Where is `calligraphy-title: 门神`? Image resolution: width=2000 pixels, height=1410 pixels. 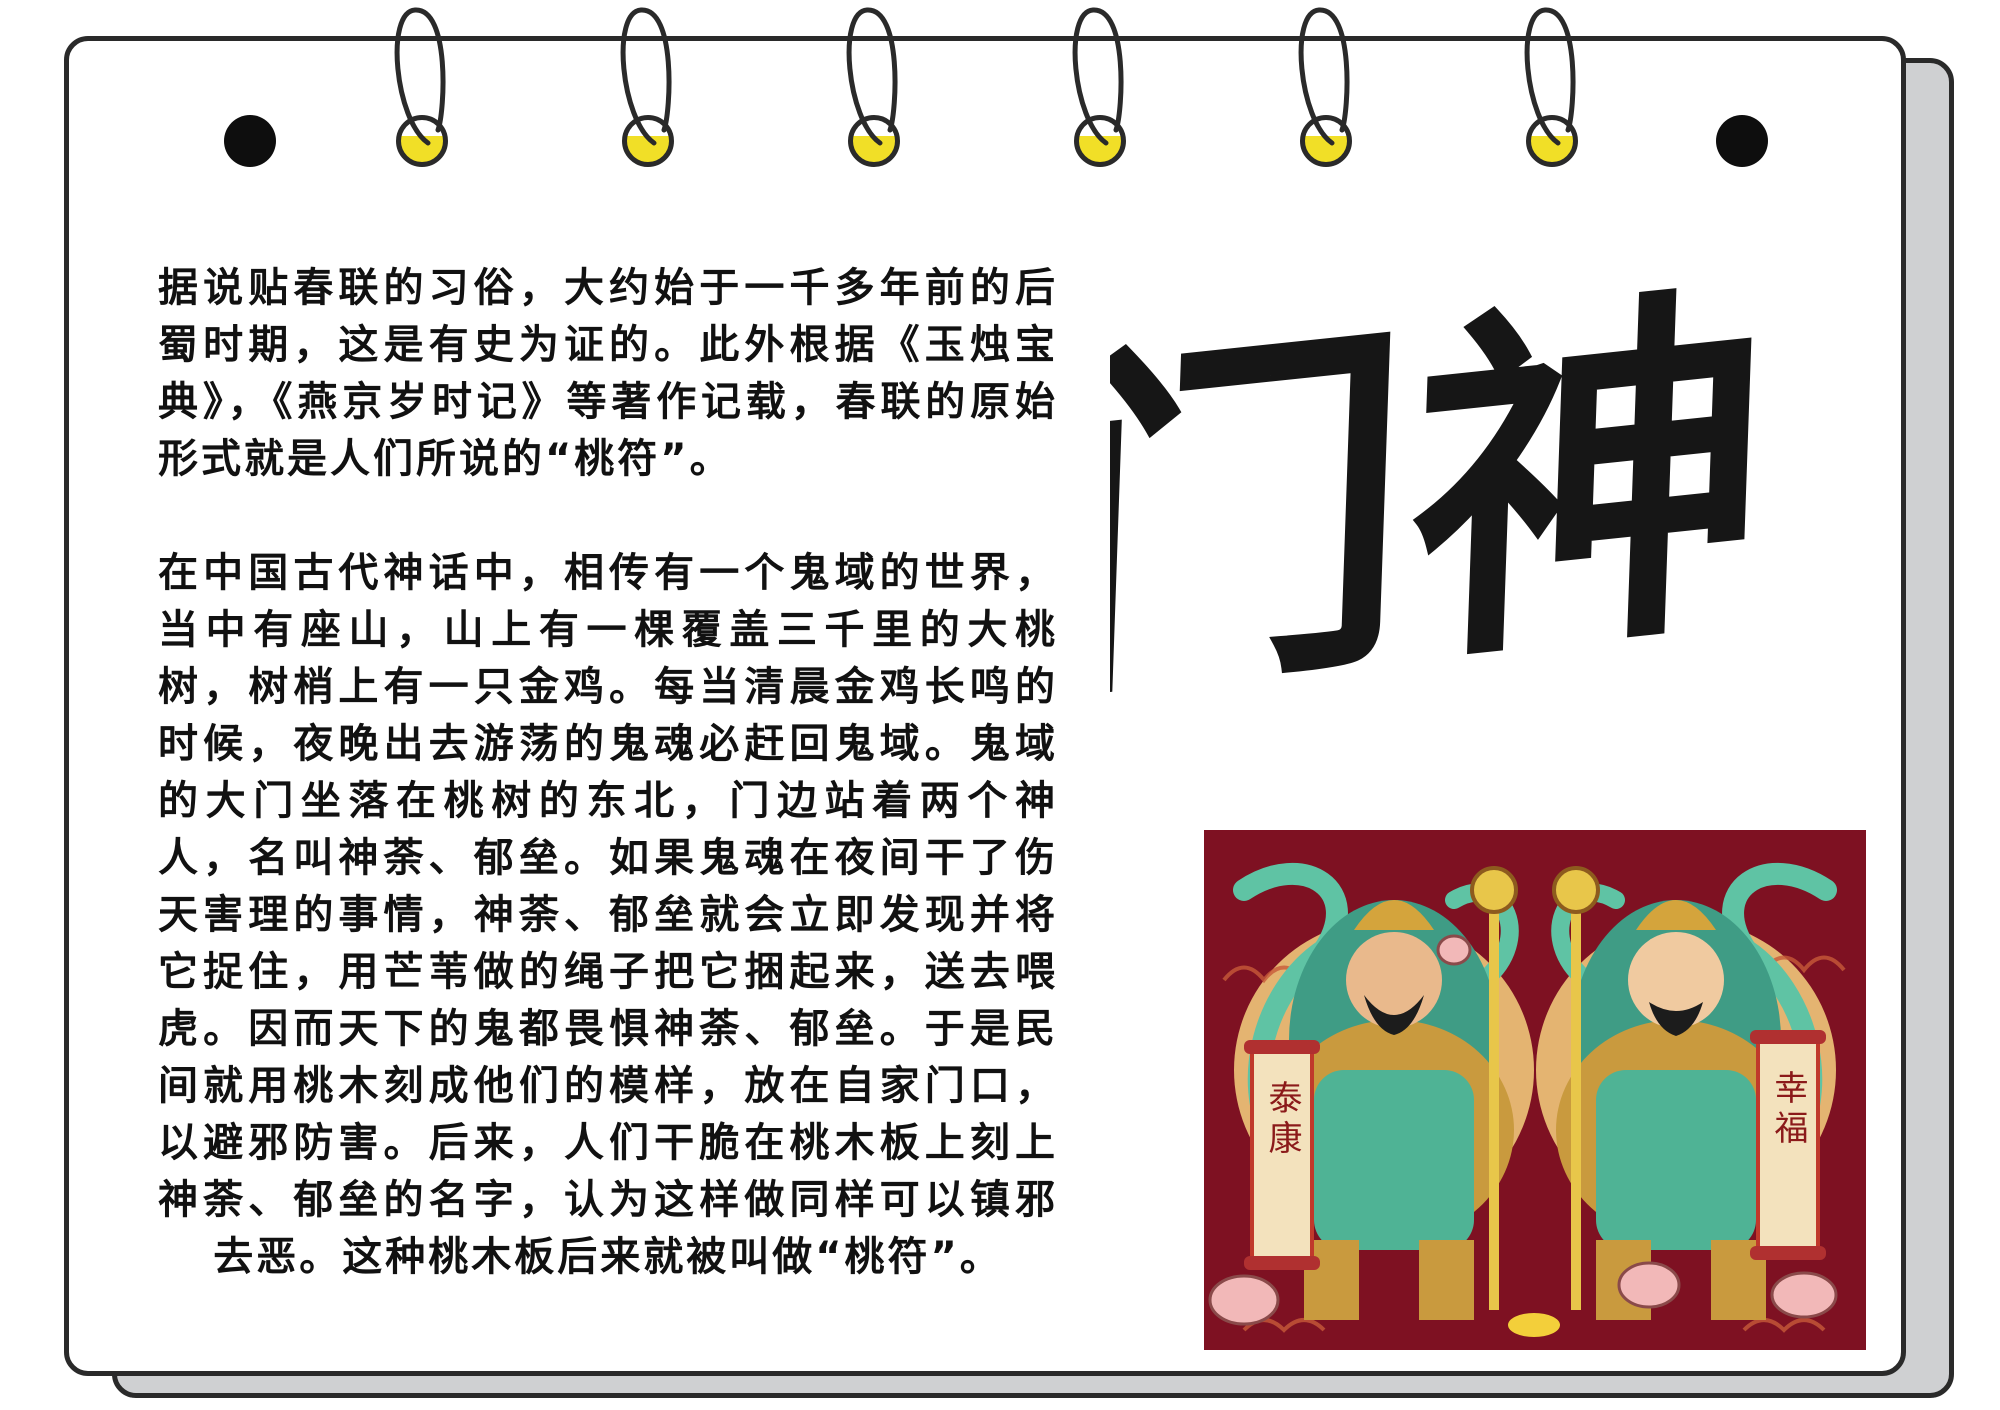
calligraphy-title: 门神 is located at coordinates (1443, 499).